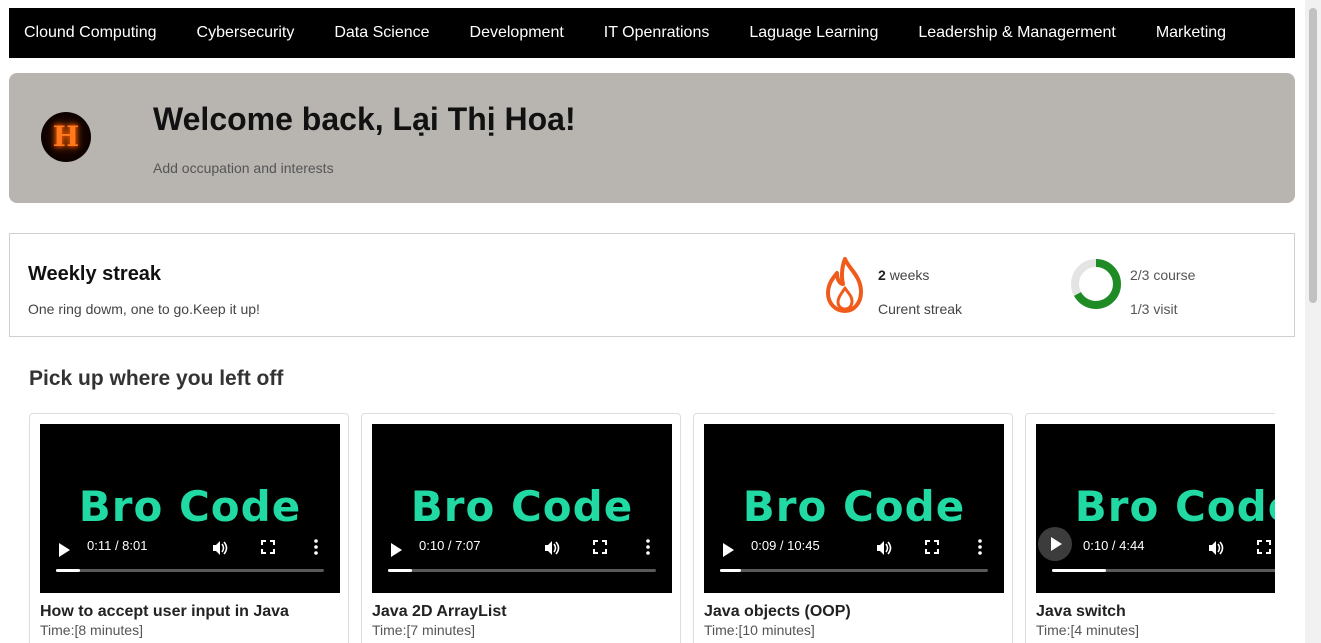  What do you see at coordinates (785, 545) in the screenshot?
I see `video-time: 0:09 / 10:45` at bounding box center [785, 545].